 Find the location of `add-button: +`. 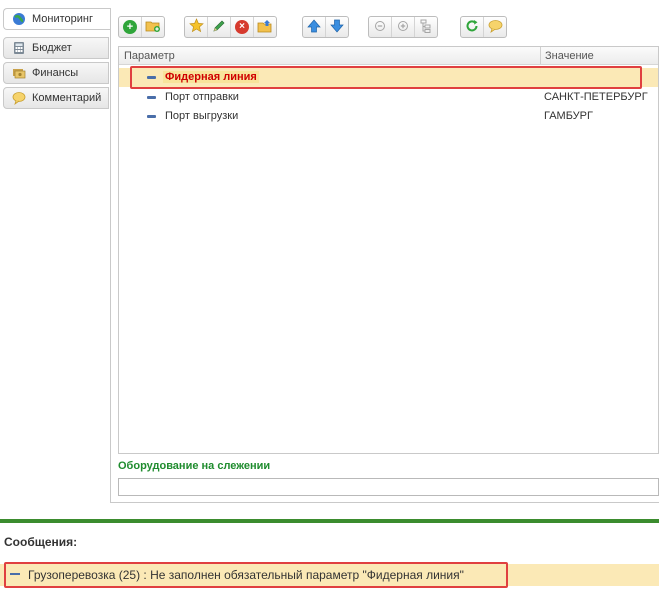

add-button: + is located at coordinates (130, 27).